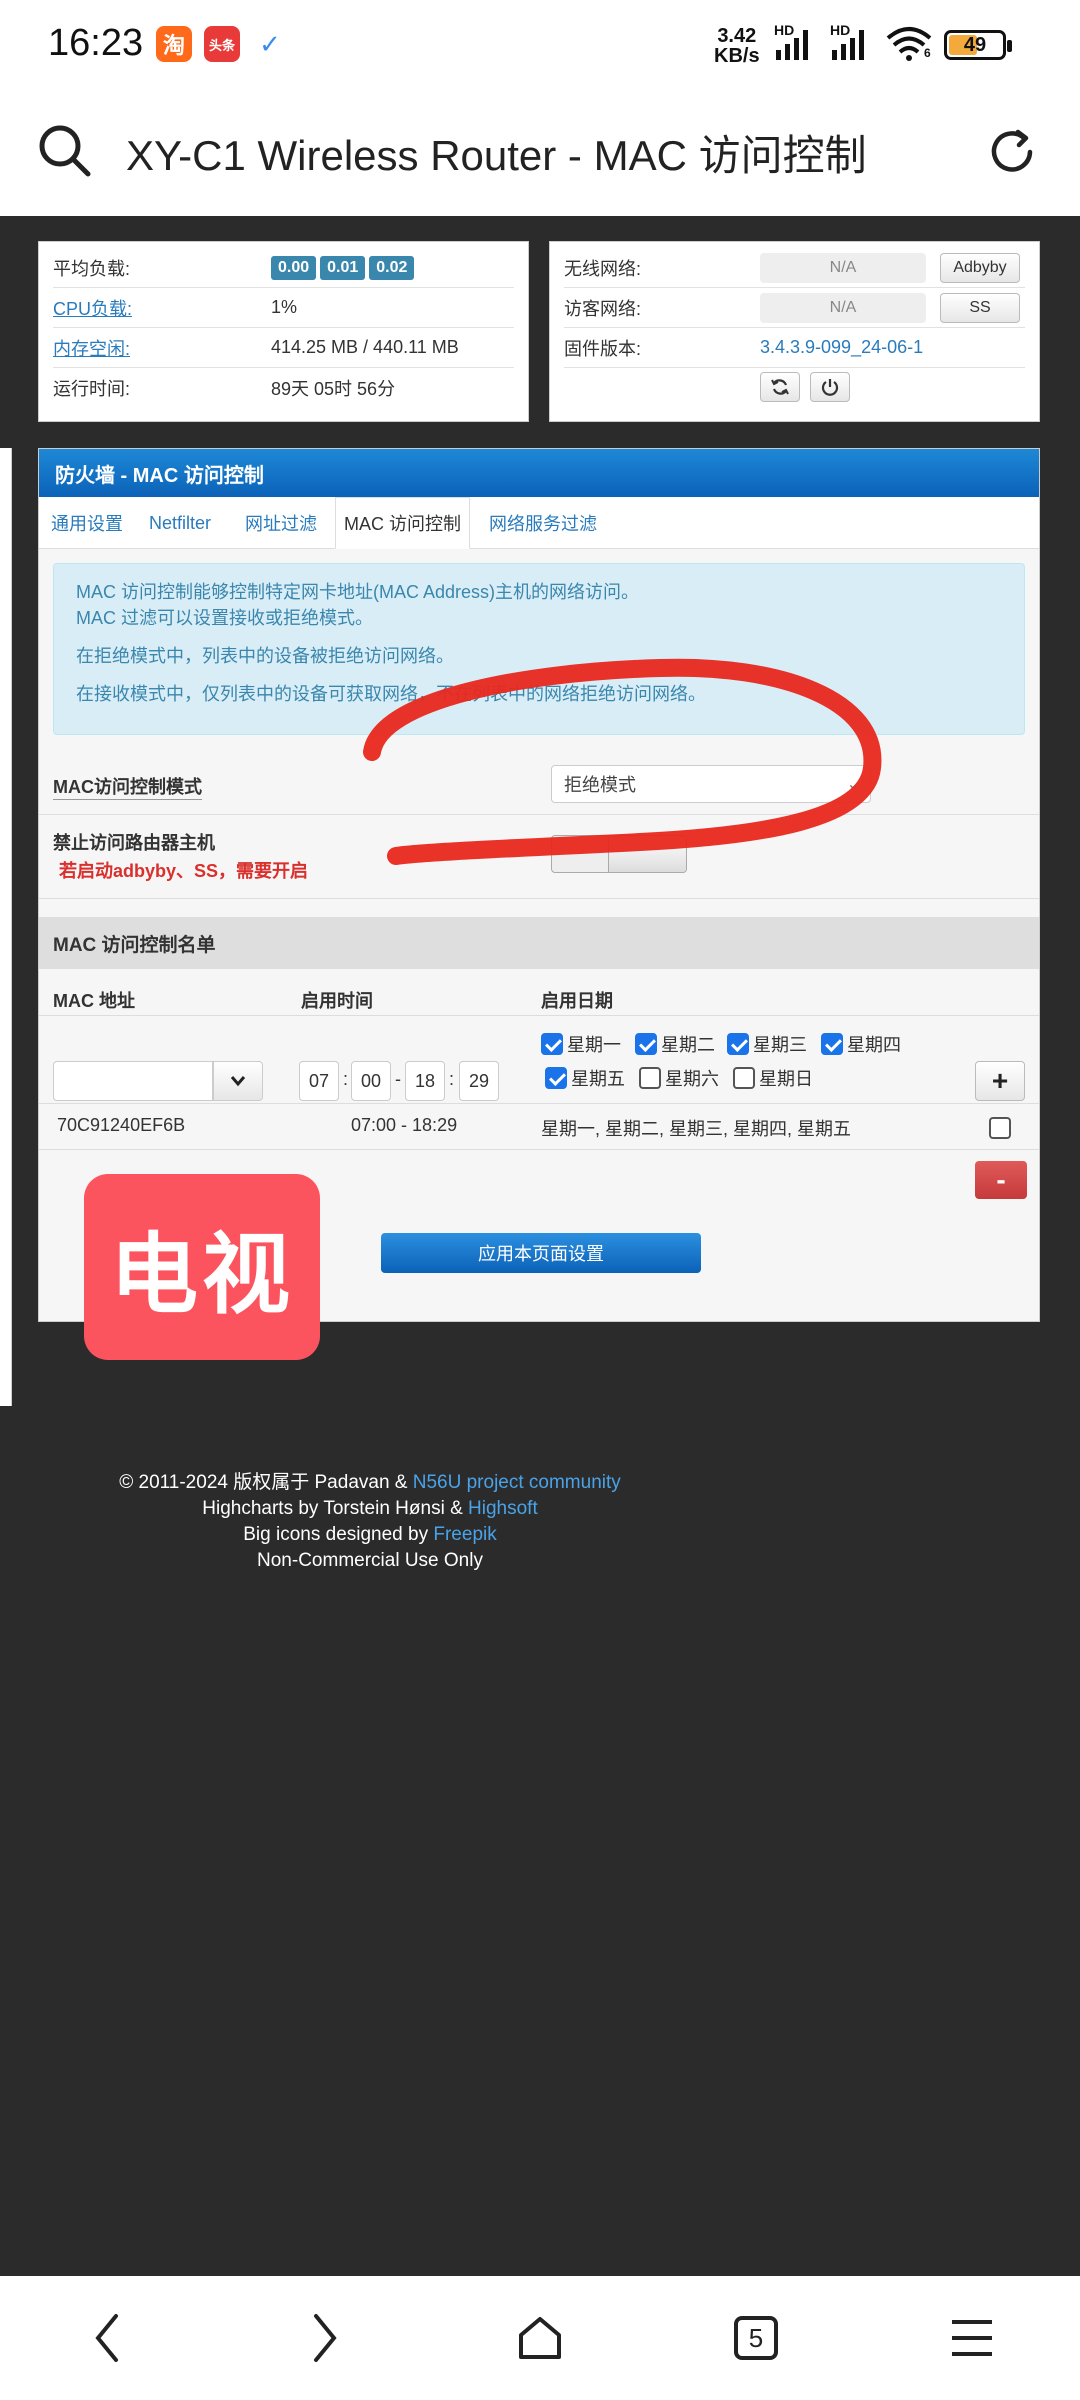  I want to click on apply-button: 应用本页面设置, so click(541, 1253).